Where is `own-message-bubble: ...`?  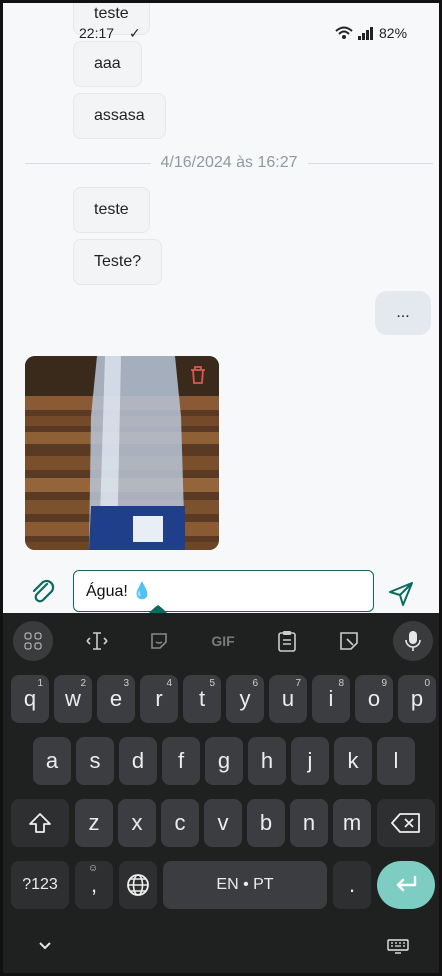 own-message-bubble: ... is located at coordinates (403, 313).